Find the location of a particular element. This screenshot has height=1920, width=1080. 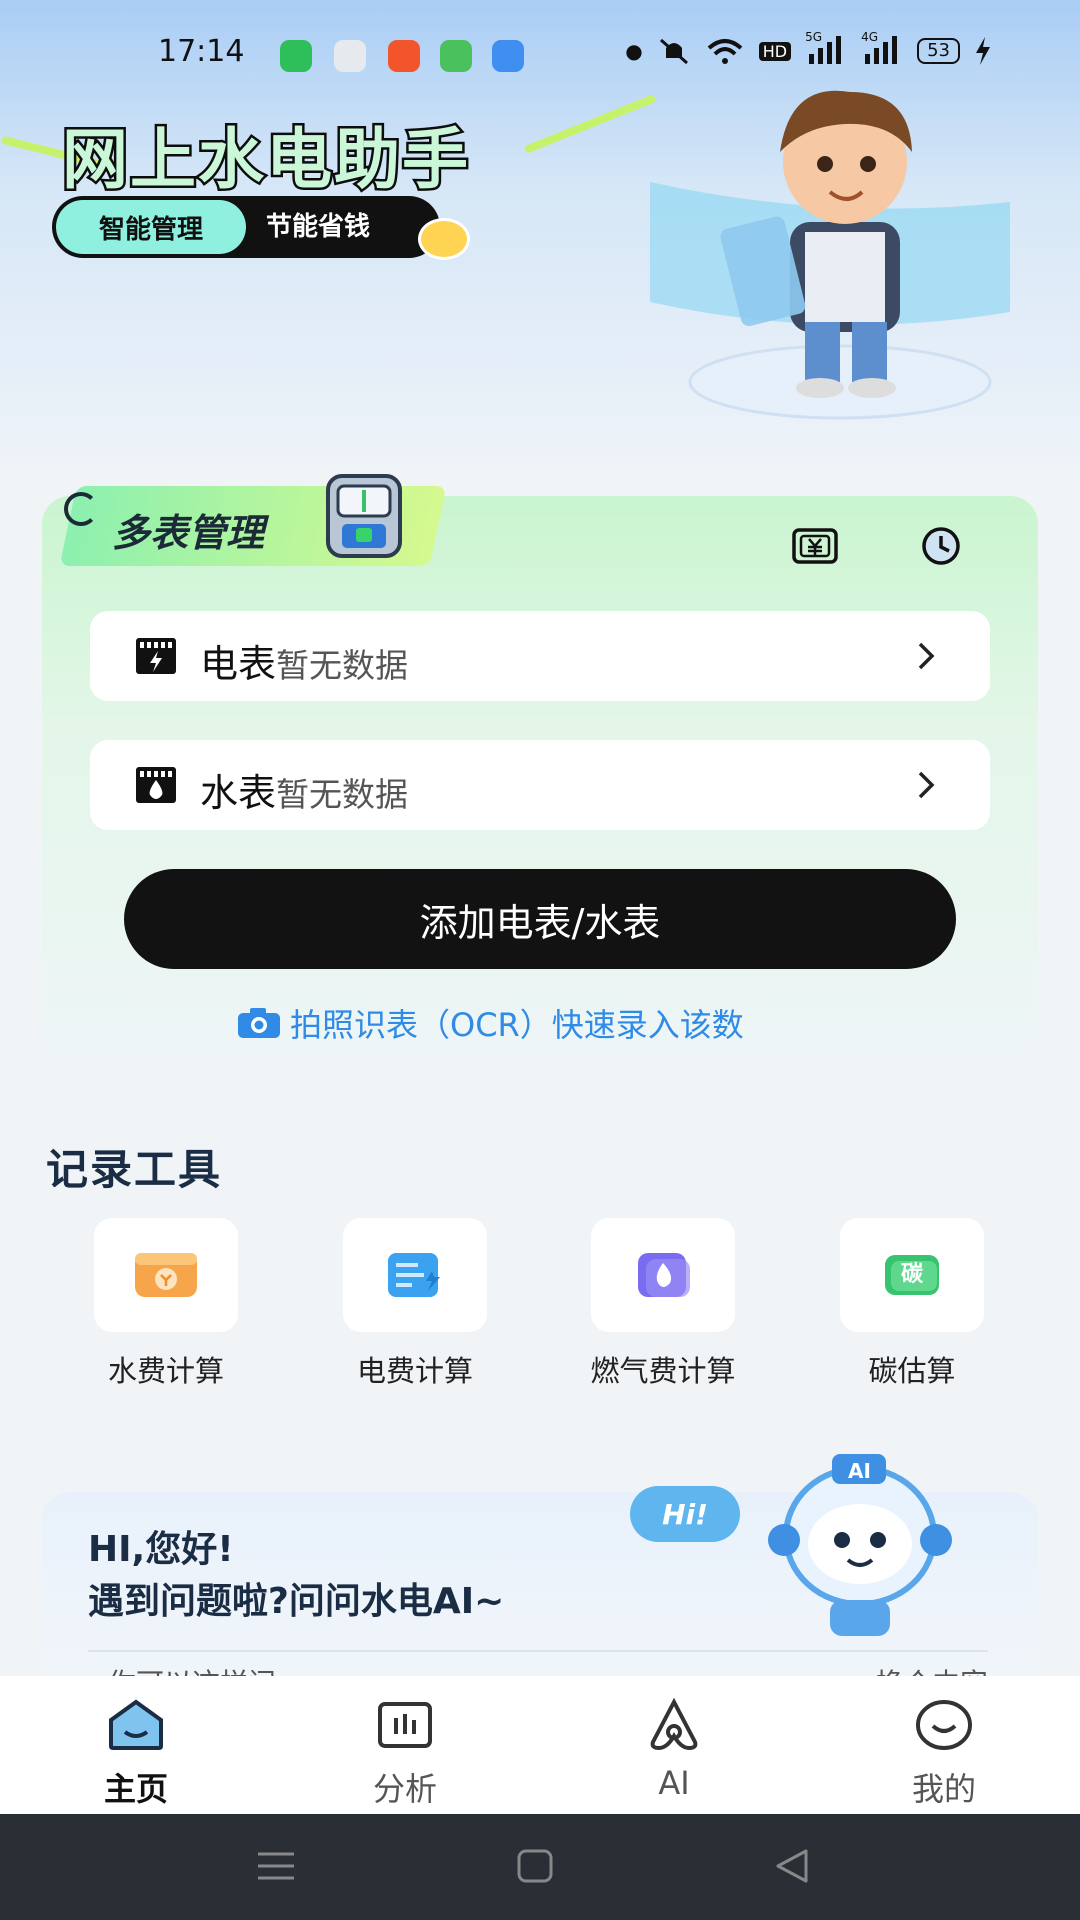

ai-divider is located at coordinates (538, 1651).